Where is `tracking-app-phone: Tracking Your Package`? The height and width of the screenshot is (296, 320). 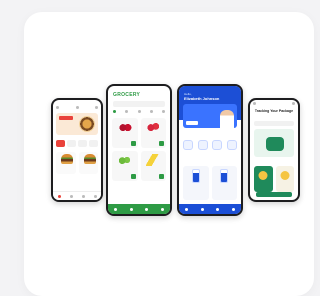
tracking-app-phone: Tracking Your Package is located at coordinates (274, 150).